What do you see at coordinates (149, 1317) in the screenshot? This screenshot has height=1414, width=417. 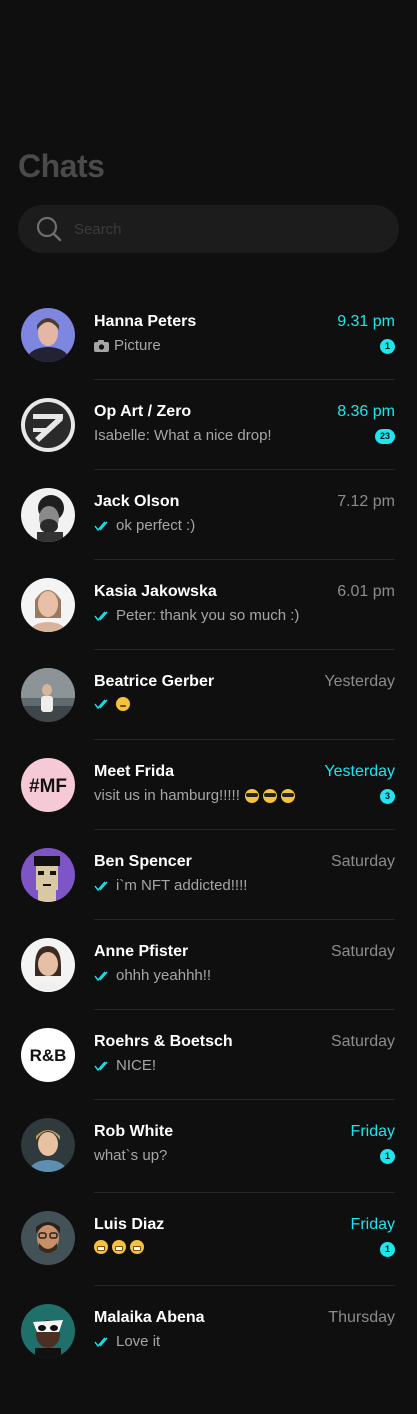 I see `chat-name: Malaika Abena` at bounding box center [149, 1317].